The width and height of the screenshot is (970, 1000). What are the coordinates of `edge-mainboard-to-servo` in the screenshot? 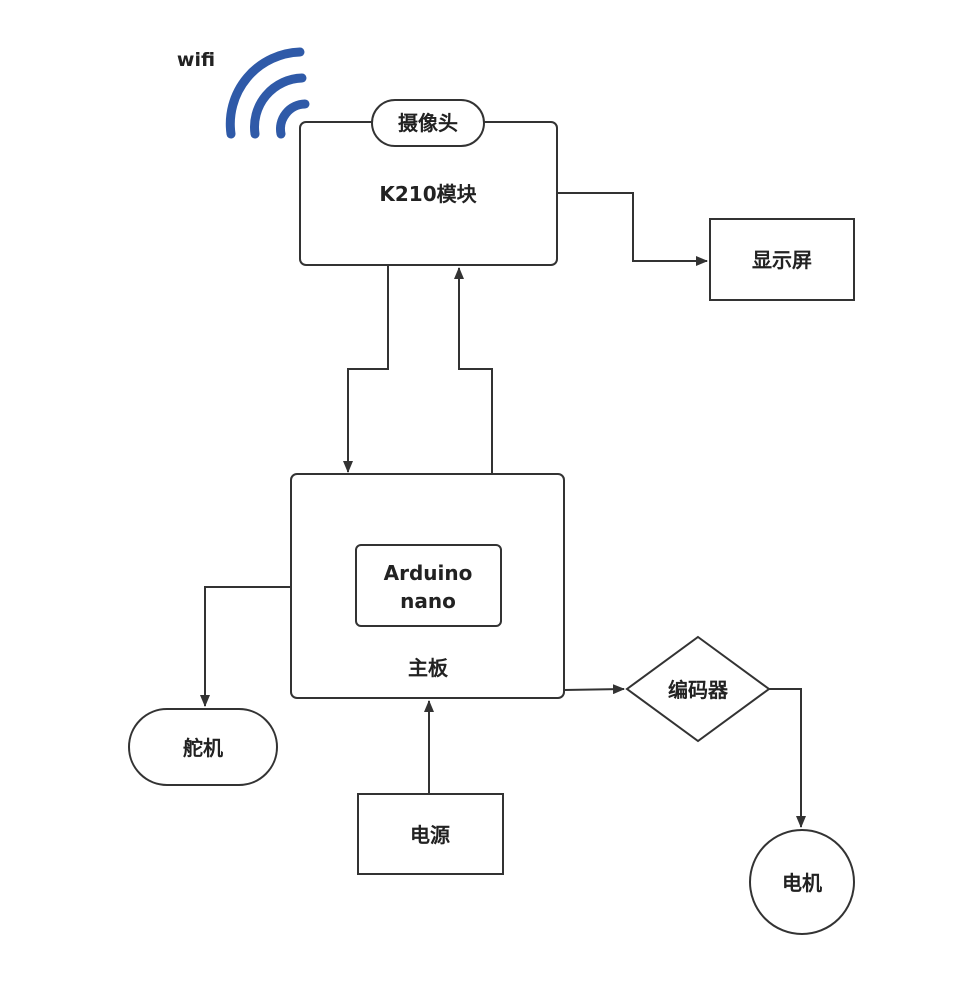 It's located at (245, 646).